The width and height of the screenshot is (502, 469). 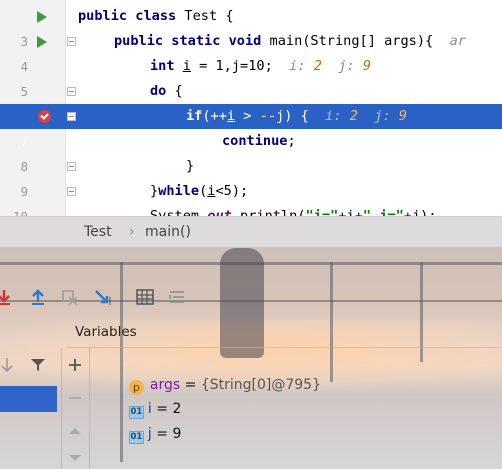 What do you see at coordinates (7, 365) in the screenshot?
I see `arrow-down-icon` at bounding box center [7, 365].